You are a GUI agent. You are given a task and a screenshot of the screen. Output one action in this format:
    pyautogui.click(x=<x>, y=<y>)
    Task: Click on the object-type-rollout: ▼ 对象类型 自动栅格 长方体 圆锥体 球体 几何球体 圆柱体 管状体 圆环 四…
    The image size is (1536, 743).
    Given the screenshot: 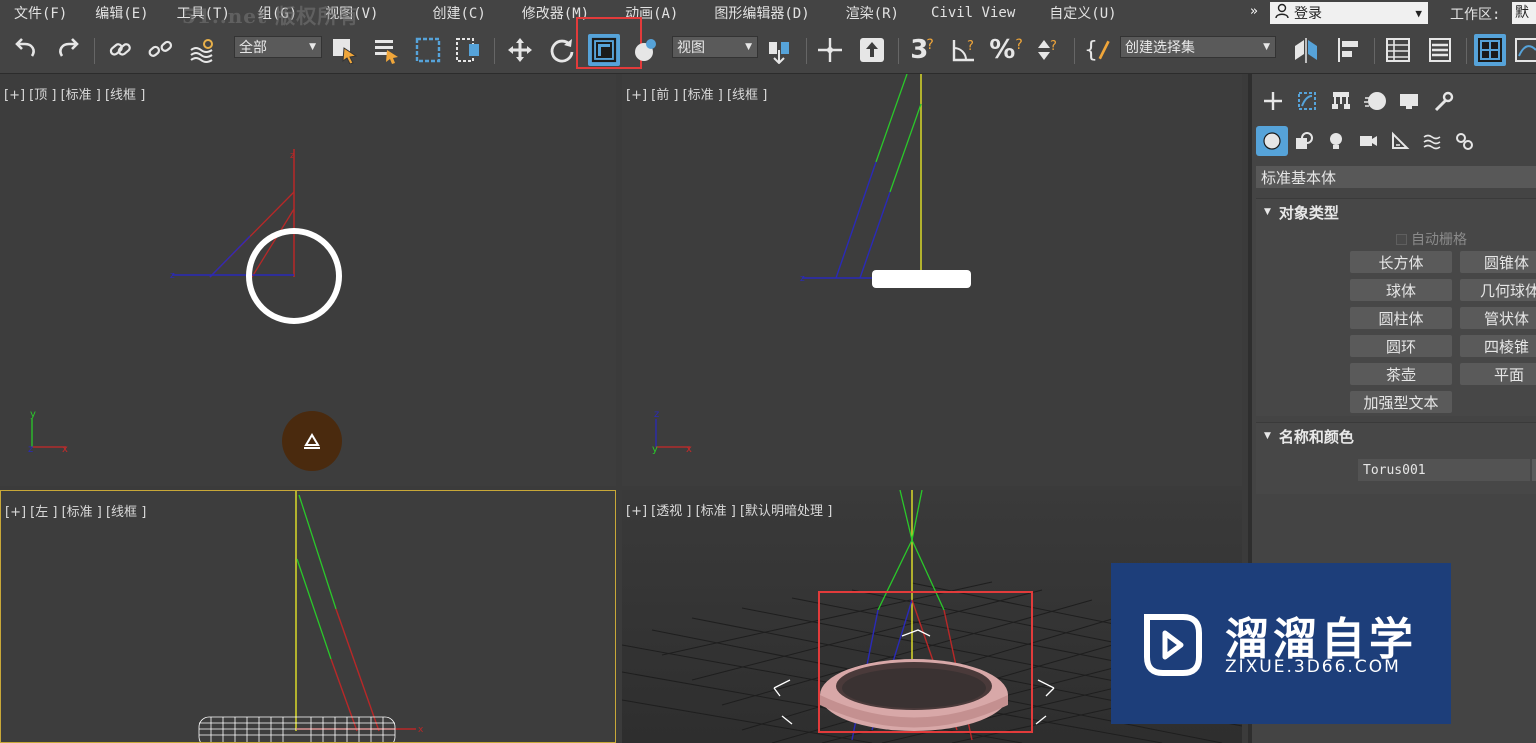 What is the action you would take?
    pyautogui.click(x=1396, y=307)
    